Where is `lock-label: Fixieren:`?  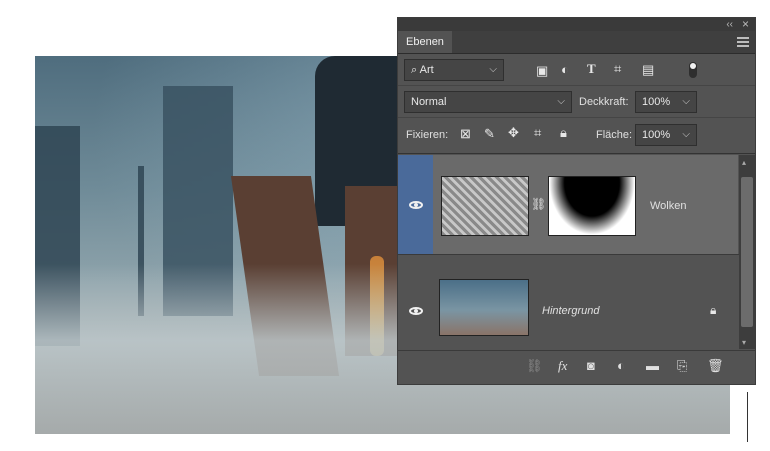
lock-label: Fixieren: is located at coordinates (427, 135).